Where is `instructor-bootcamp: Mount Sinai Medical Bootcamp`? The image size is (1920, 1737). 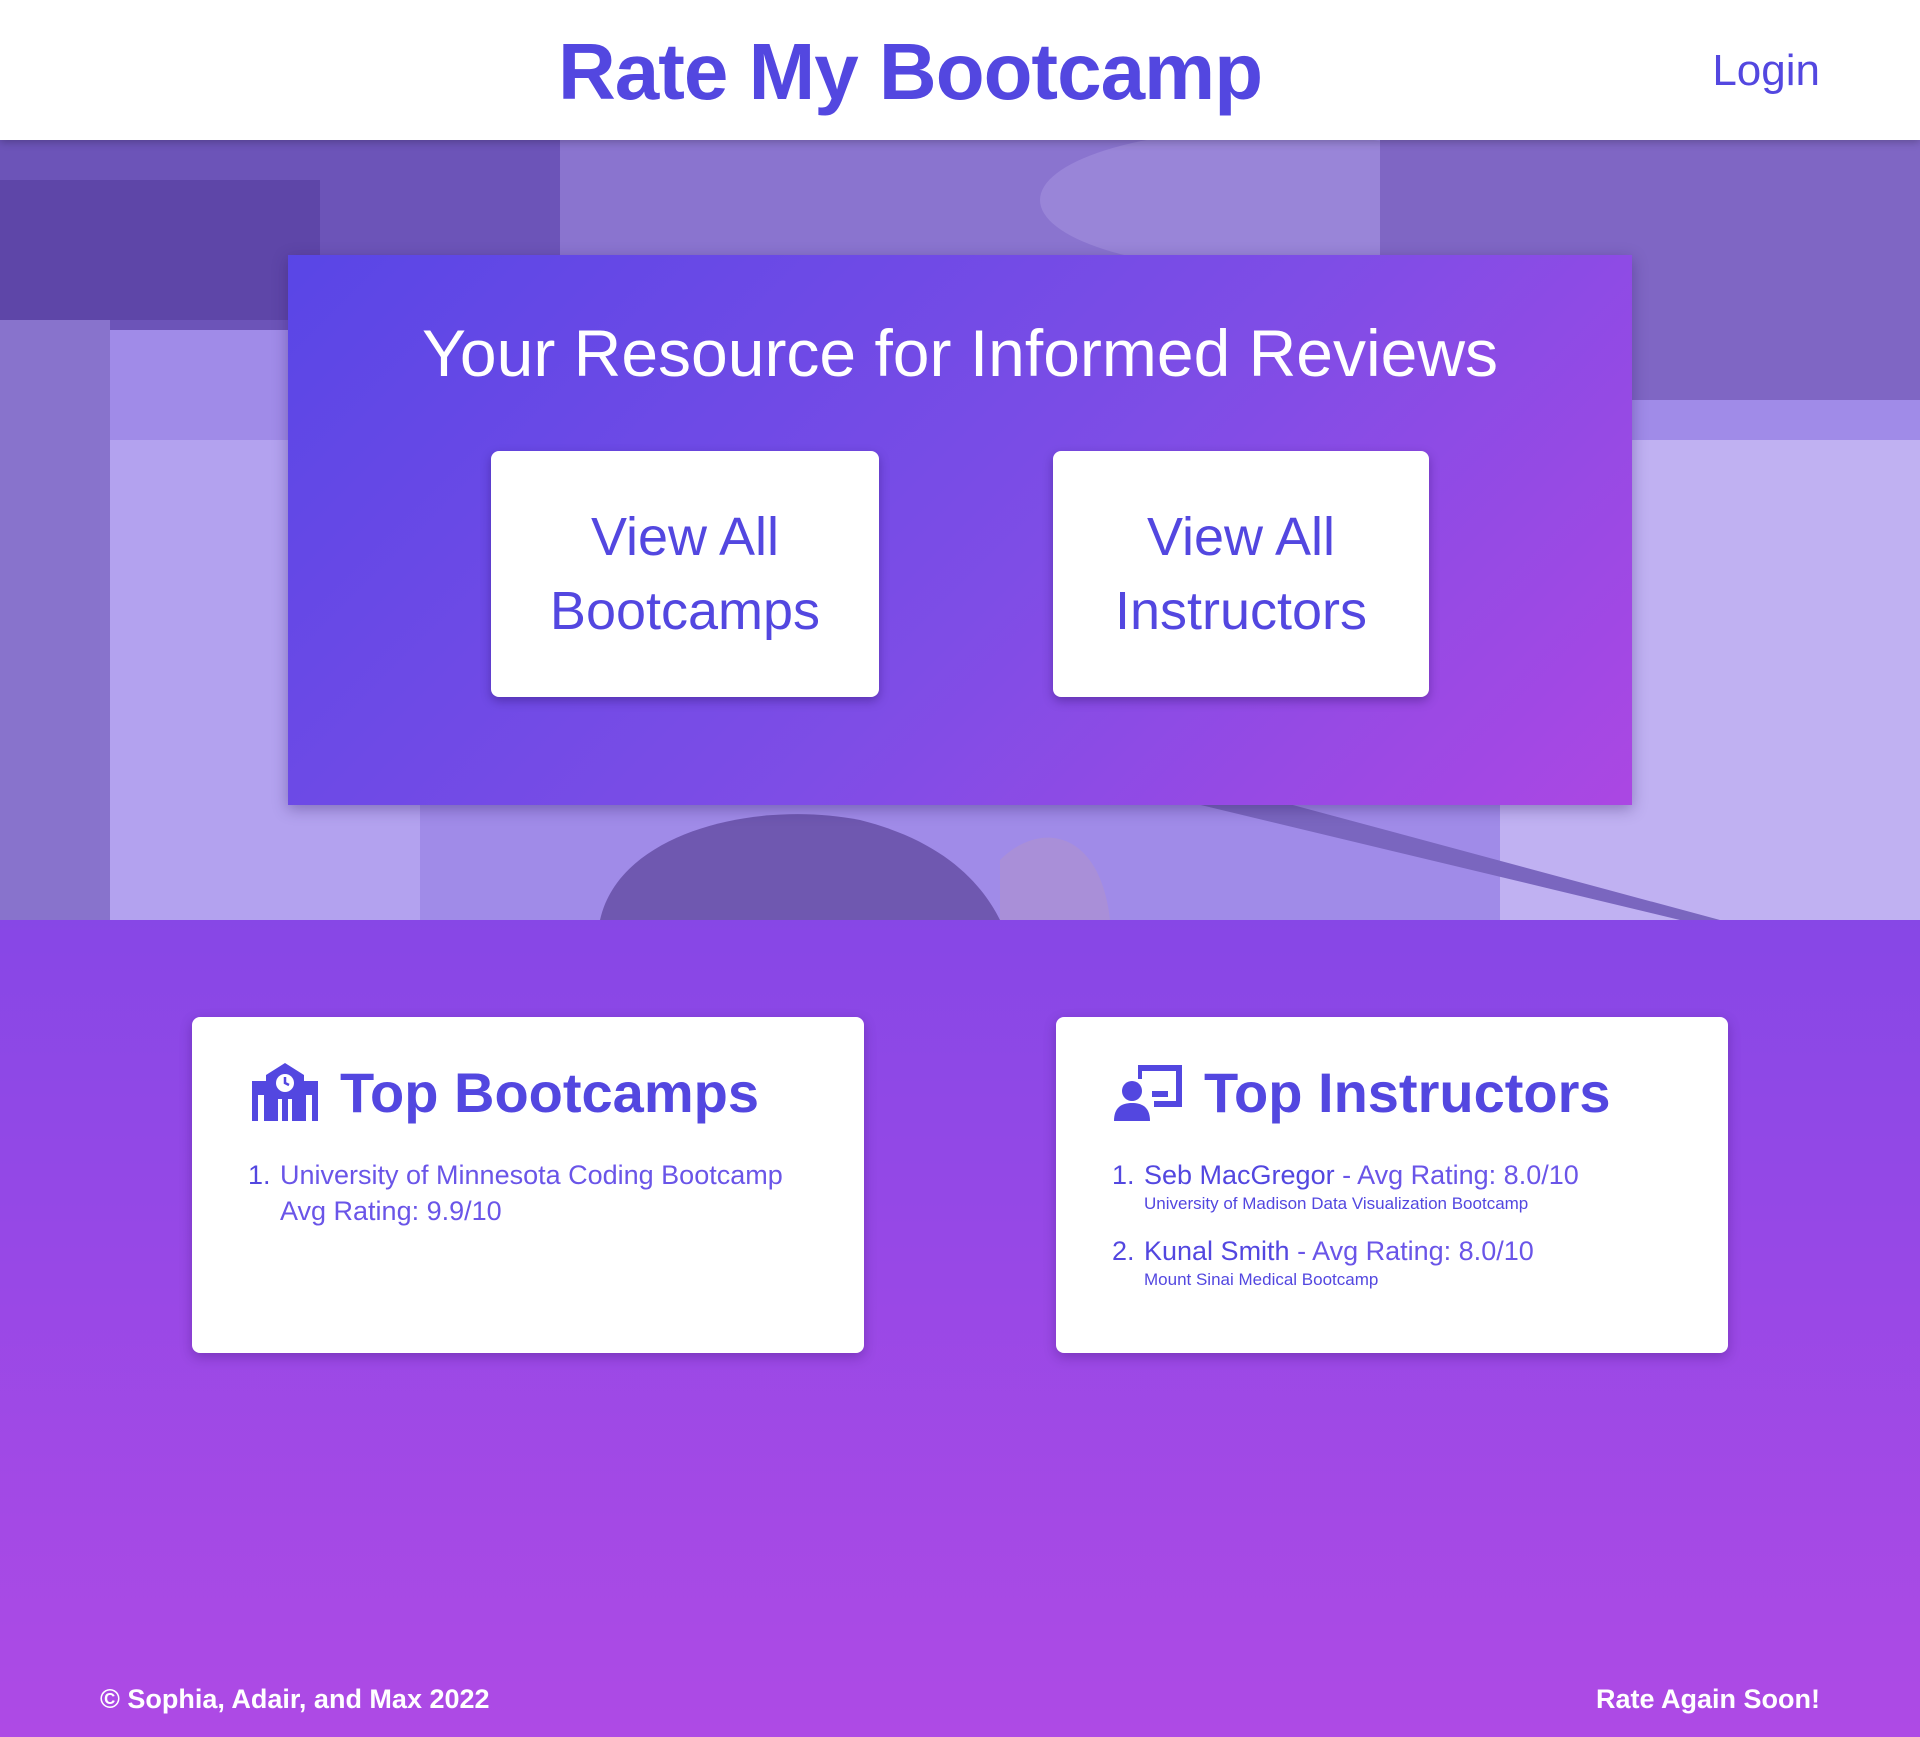
instructor-bootcamp: Mount Sinai Medical Bootcamp is located at coordinates (1261, 1279).